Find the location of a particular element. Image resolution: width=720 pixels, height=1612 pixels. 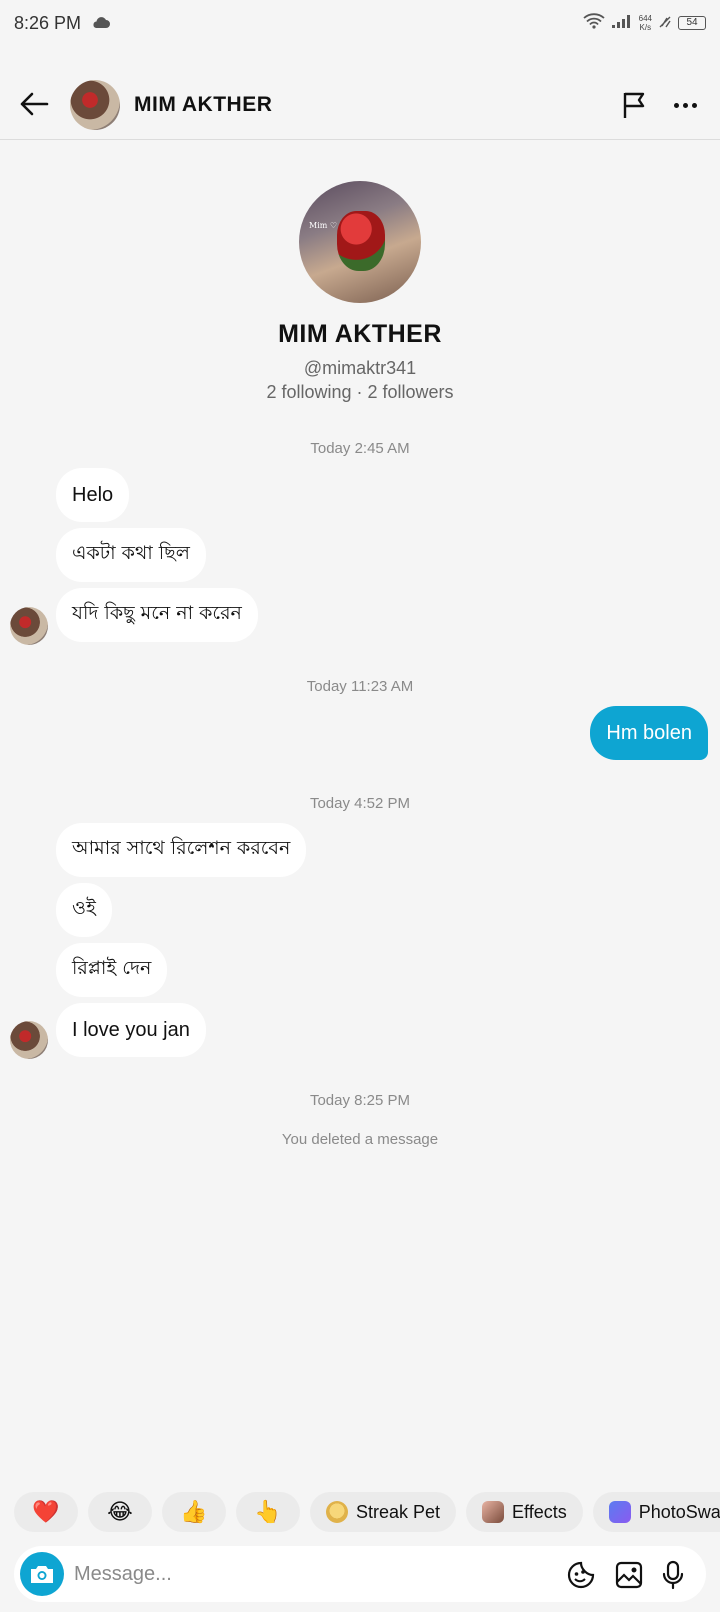

net-speed-unit: K/s is located at coordinates (645, 27).